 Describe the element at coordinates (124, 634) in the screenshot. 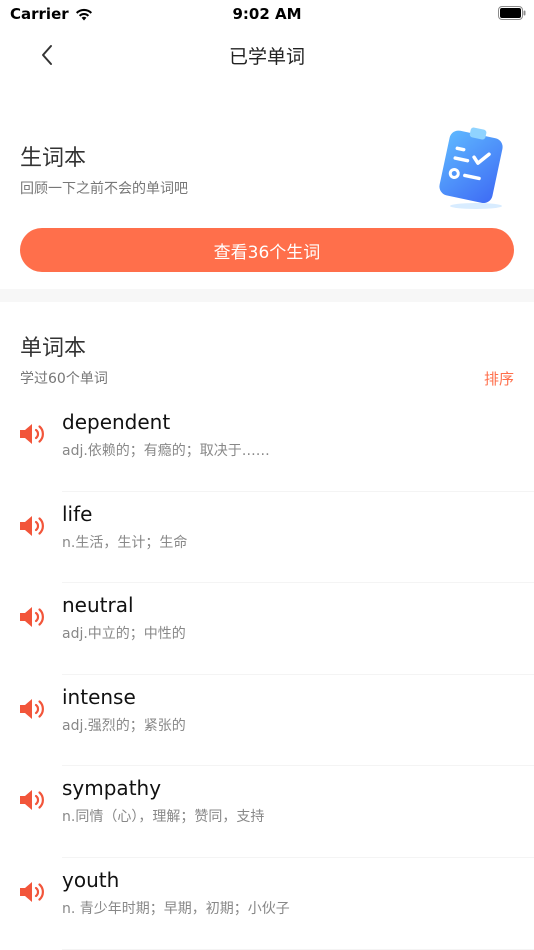

I see `word-meaning: adj.中立的；中性的` at that location.